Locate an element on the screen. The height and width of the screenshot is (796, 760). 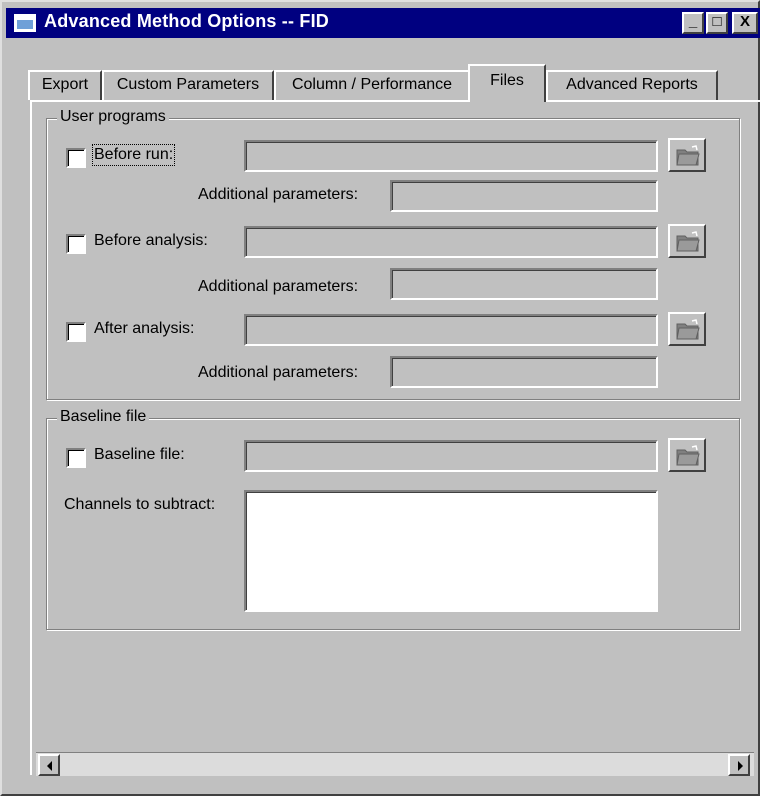
before-run-browse-button is located at coordinates (687, 155).